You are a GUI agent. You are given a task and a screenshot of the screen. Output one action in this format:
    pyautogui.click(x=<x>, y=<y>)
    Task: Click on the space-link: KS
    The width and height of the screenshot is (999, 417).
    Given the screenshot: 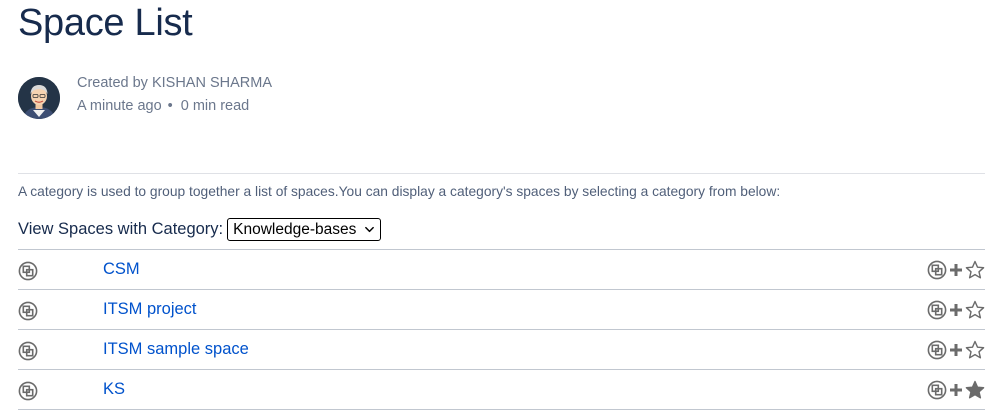 What is the action you would take?
    pyautogui.click(x=114, y=389)
    